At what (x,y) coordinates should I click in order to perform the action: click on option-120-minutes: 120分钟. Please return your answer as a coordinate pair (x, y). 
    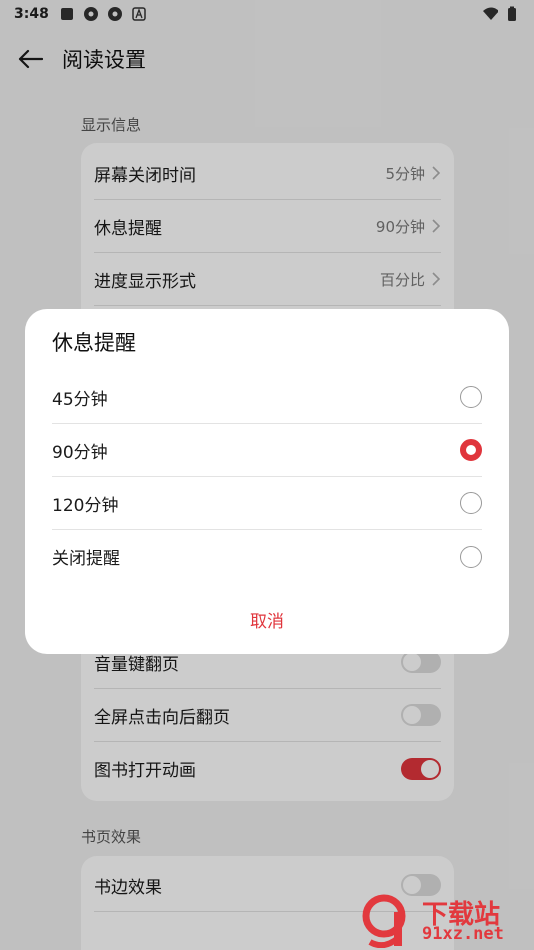
    Looking at the image, I should click on (267, 503).